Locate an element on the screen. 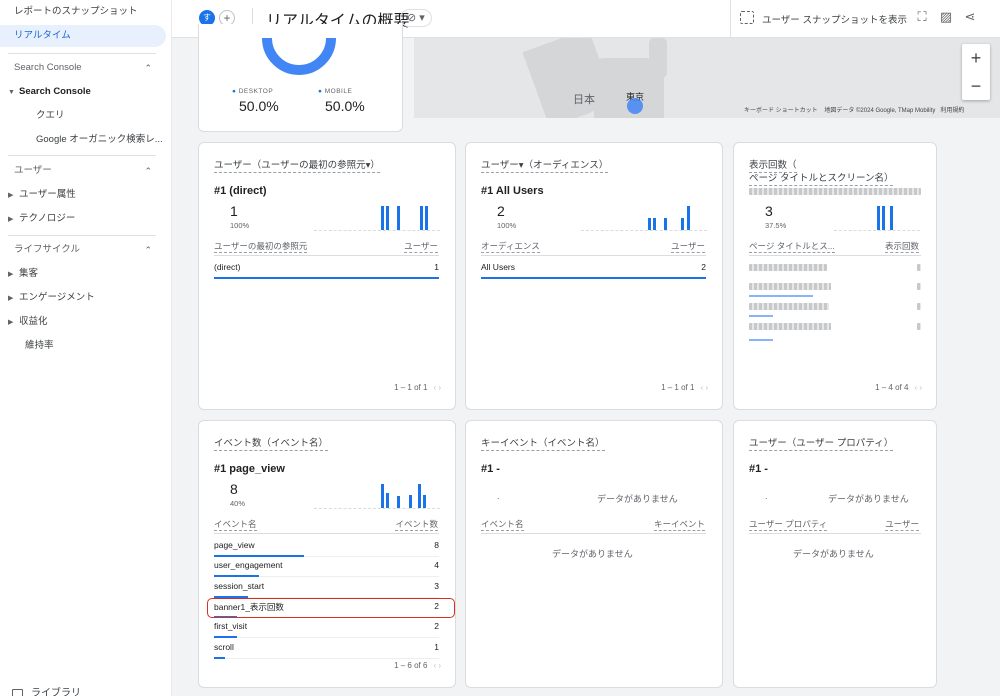 Image resolution: width=1000 pixels, height=696 pixels. legend-desktop: ● DESKTOP is located at coordinates (252, 91).